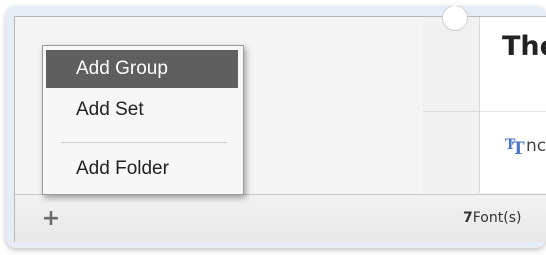  What do you see at coordinates (142, 110) in the screenshot?
I see `menu-item-add-set: Add Set` at bounding box center [142, 110].